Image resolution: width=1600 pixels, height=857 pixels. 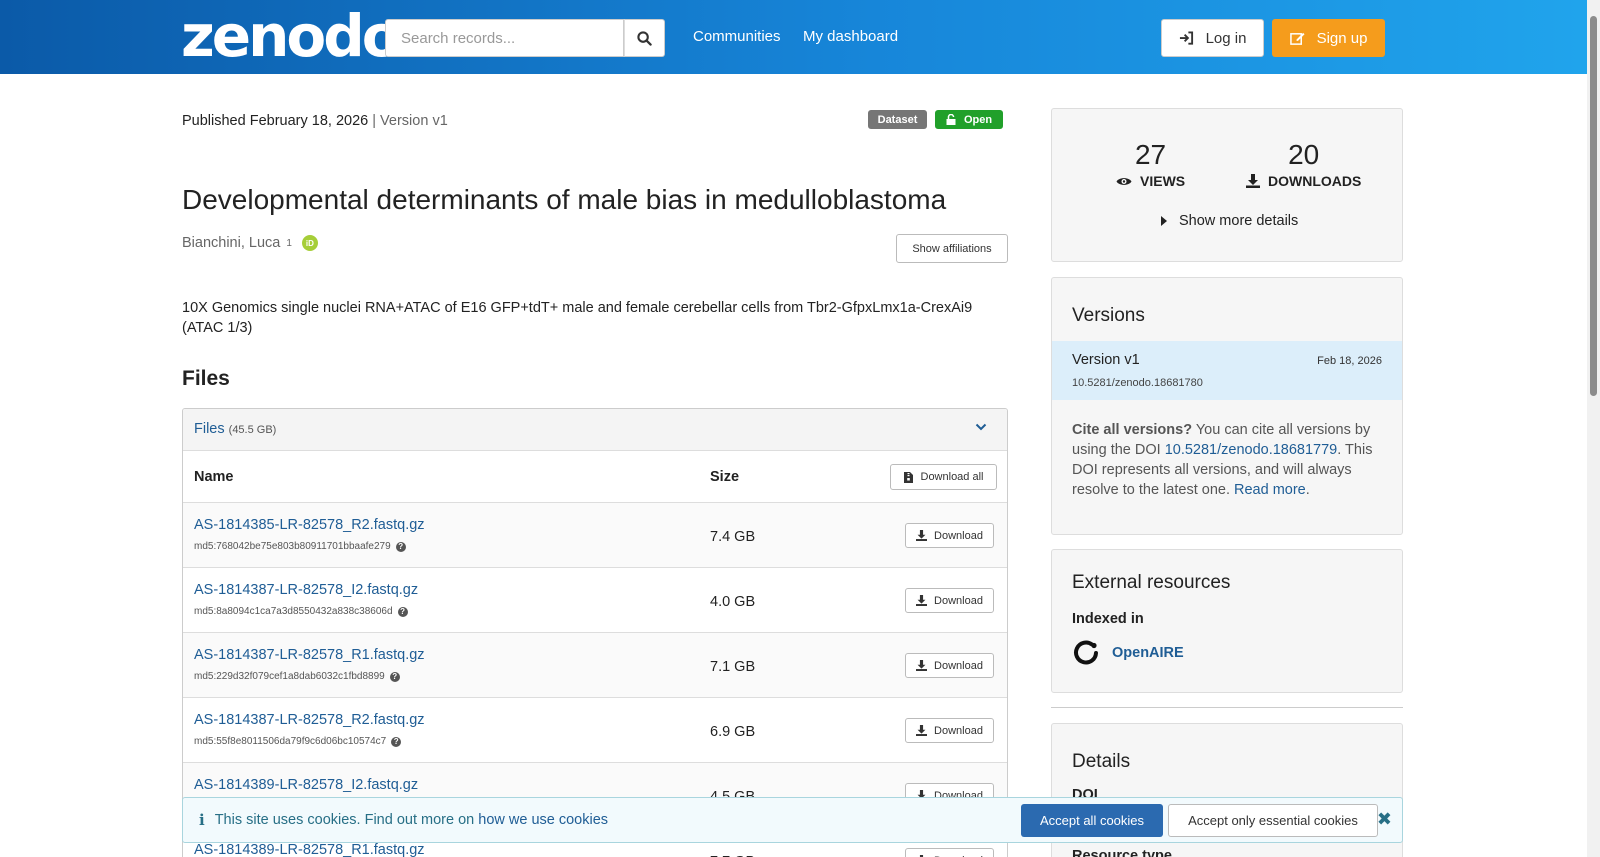 I want to click on read-more-link: Read more, so click(x=1270, y=490).